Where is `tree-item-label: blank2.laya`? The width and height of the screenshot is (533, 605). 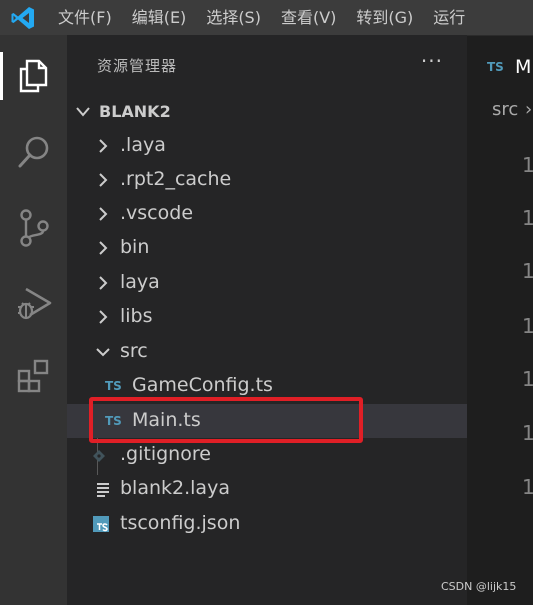
tree-item-label: blank2.laya is located at coordinates (175, 488).